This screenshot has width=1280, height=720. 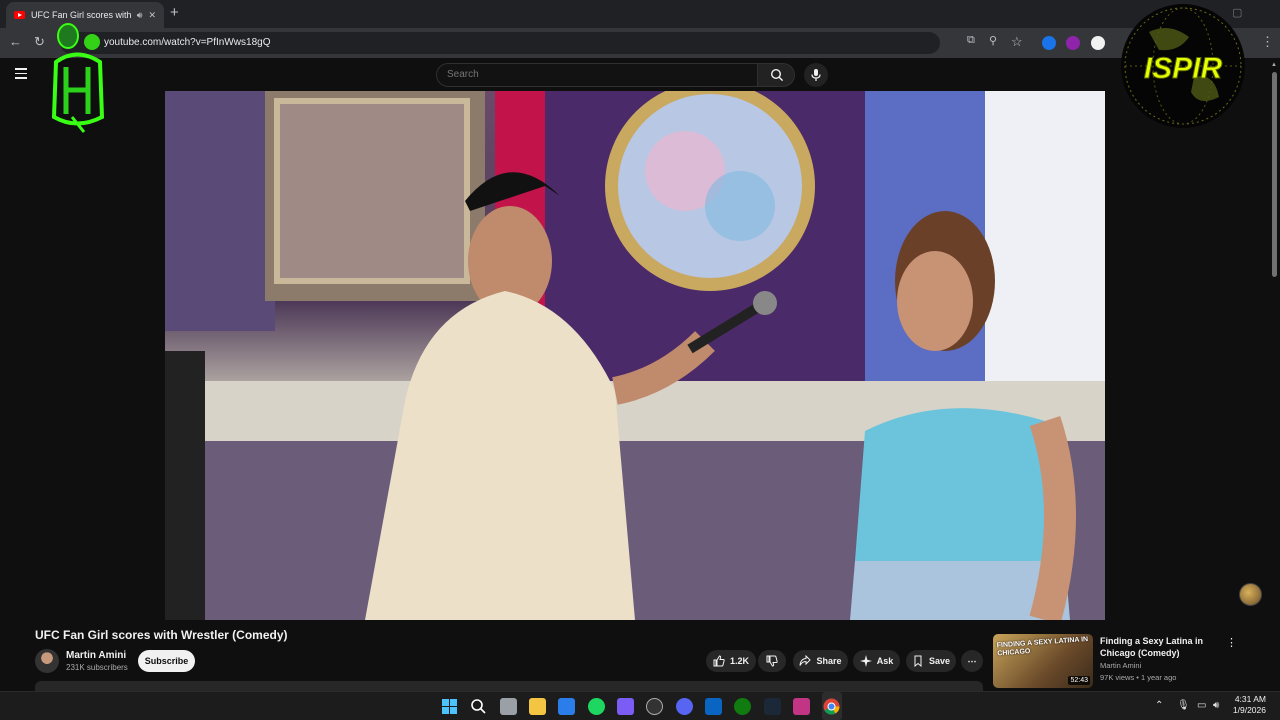 What do you see at coordinates (78, 78) in the screenshot?
I see `channel-watermark-logo` at bounding box center [78, 78].